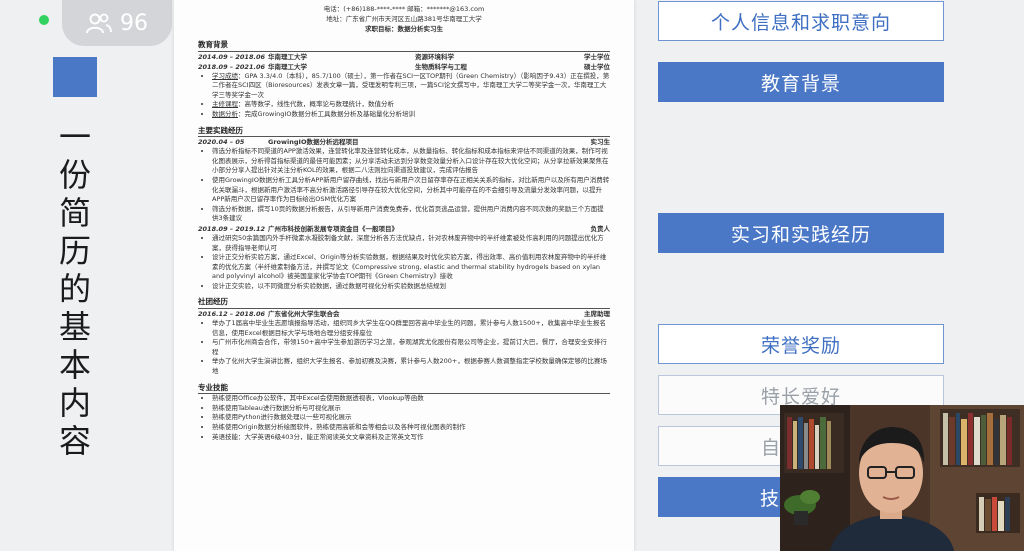  Describe the element at coordinates (231, 66) in the screenshot. I see `edu-date: 2018.09 – 2021.06` at that location.